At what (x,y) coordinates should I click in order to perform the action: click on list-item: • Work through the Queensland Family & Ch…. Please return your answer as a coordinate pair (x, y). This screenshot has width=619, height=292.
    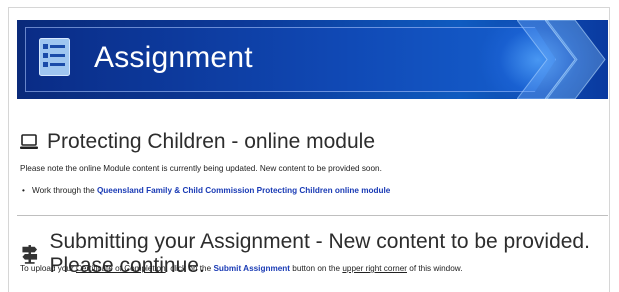
    Looking at the image, I should click on (206, 190).